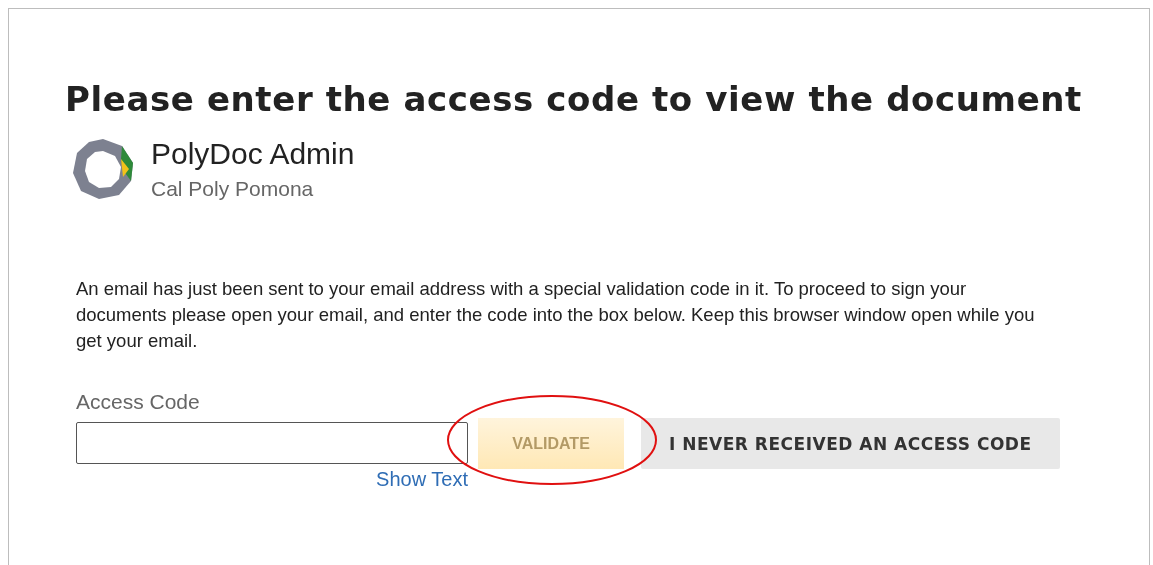 The width and height of the screenshot is (1153, 565). I want to click on field-label: Access Code, so click(138, 402).